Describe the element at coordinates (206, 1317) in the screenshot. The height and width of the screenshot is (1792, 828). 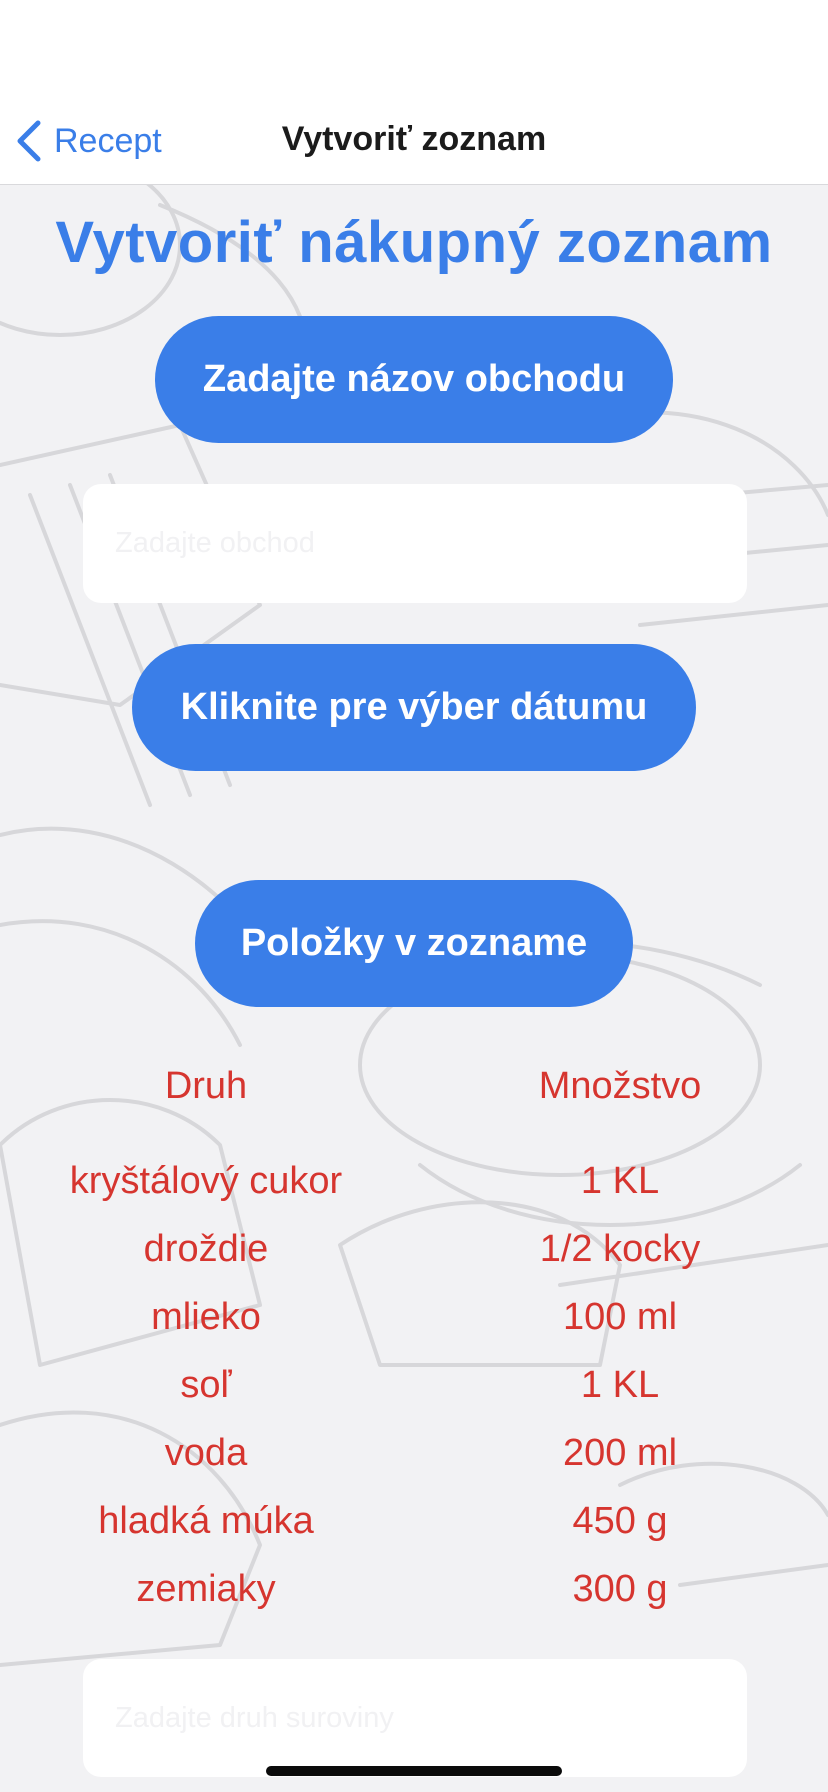
I see `row-type: mlieko` at that location.